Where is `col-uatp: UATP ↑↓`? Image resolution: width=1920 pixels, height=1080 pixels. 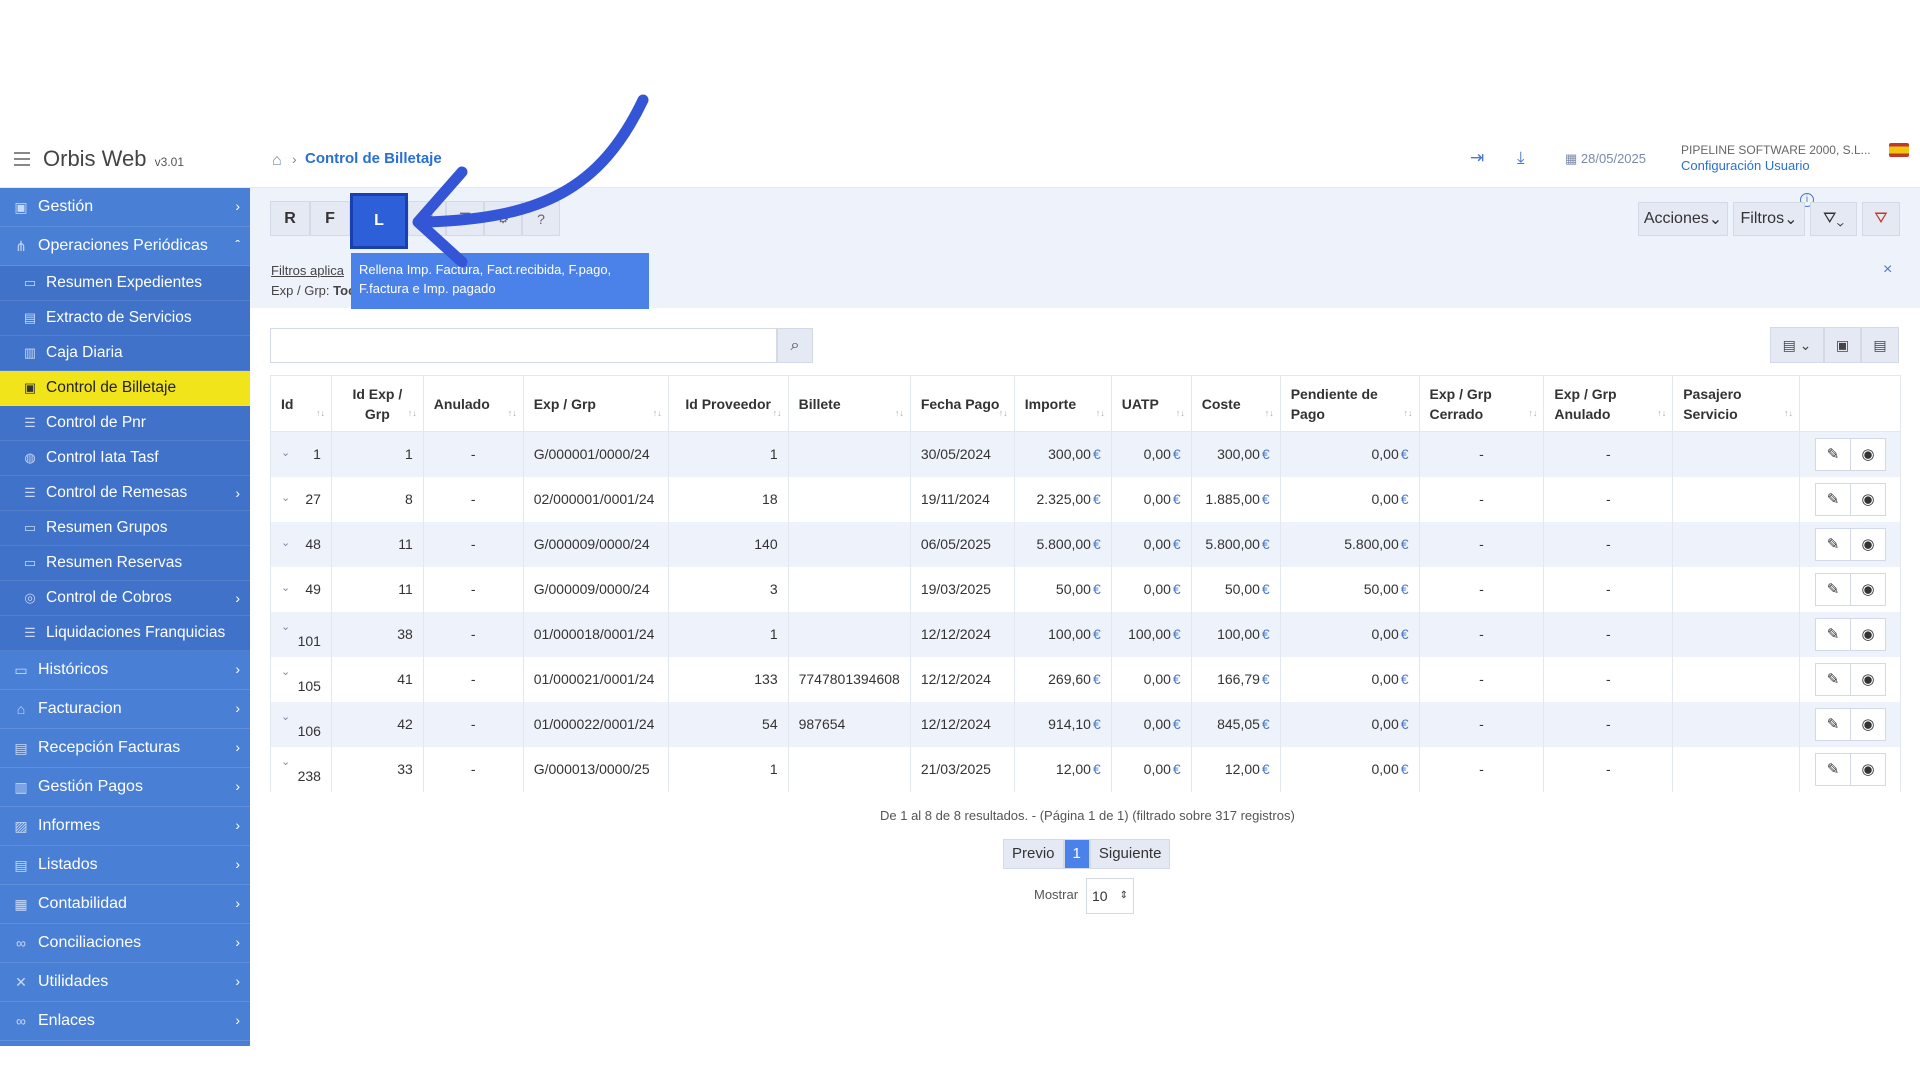
col-uatp: UATP ↑↓ is located at coordinates (1151, 403).